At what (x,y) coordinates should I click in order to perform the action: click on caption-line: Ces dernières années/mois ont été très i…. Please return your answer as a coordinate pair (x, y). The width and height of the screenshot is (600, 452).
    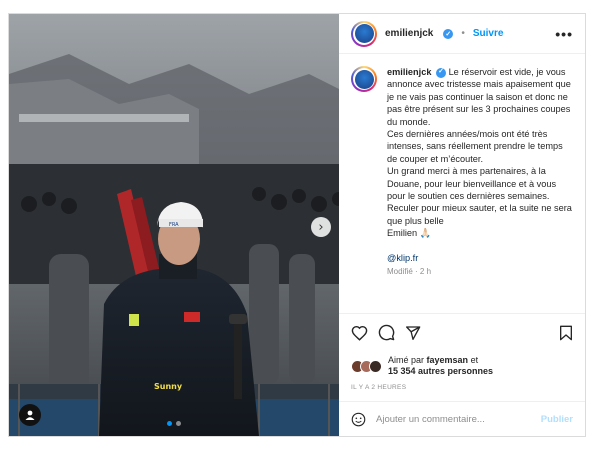
    Looking at the image, I should click on (475, 146).